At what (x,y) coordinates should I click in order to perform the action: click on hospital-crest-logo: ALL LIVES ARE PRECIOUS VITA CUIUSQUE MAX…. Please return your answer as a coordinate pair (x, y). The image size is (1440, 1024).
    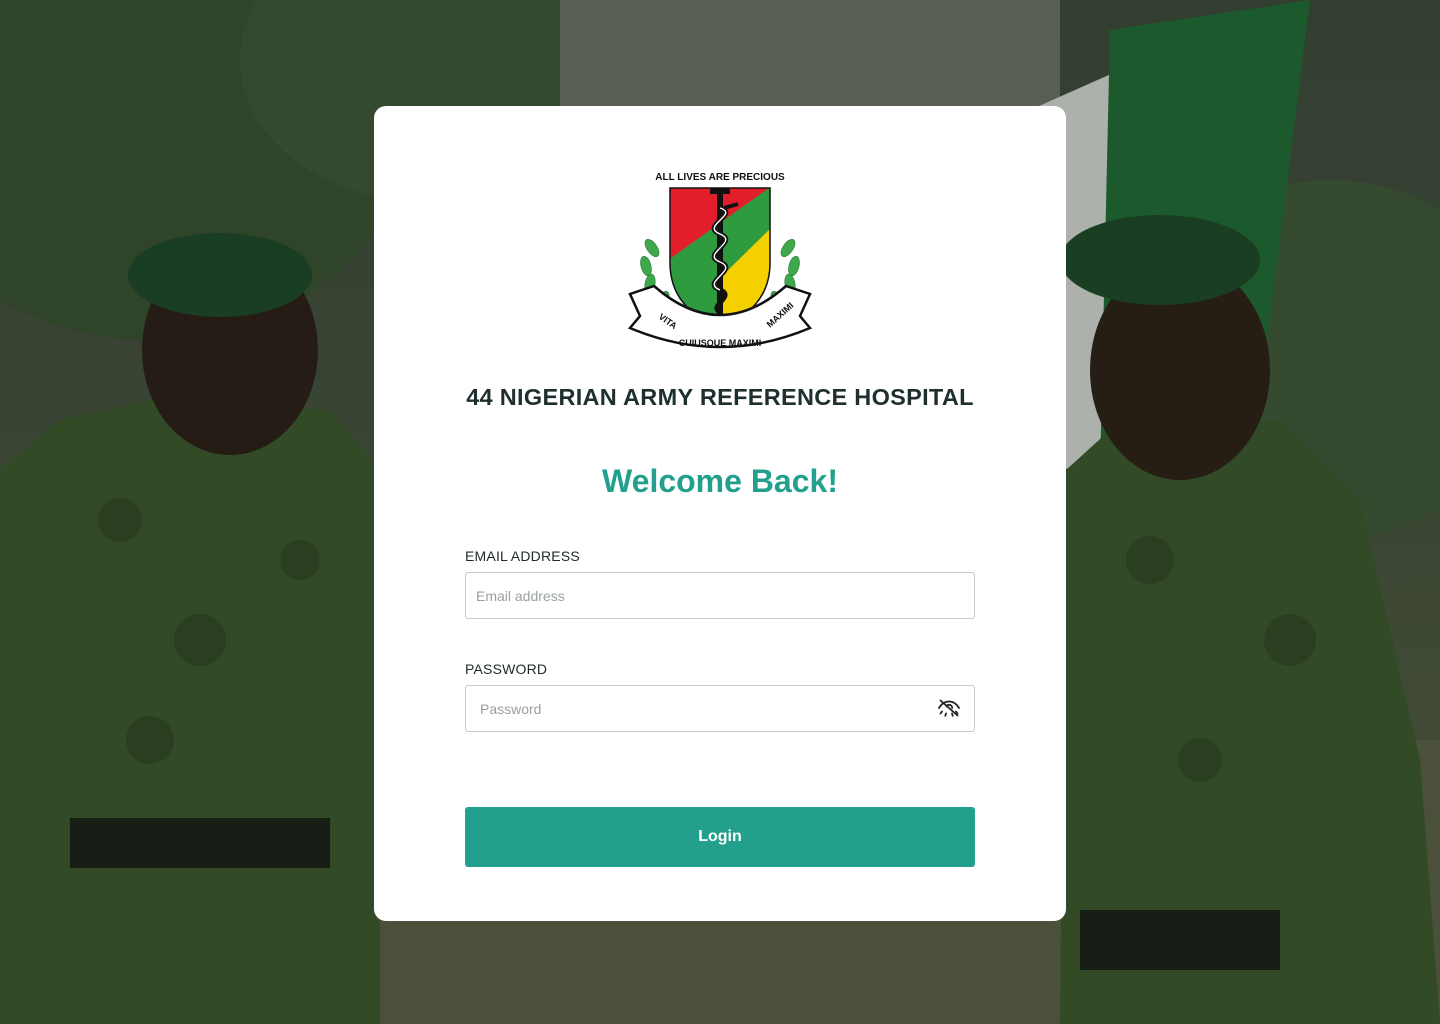
    Looking at the image, I should click on (720, 263).